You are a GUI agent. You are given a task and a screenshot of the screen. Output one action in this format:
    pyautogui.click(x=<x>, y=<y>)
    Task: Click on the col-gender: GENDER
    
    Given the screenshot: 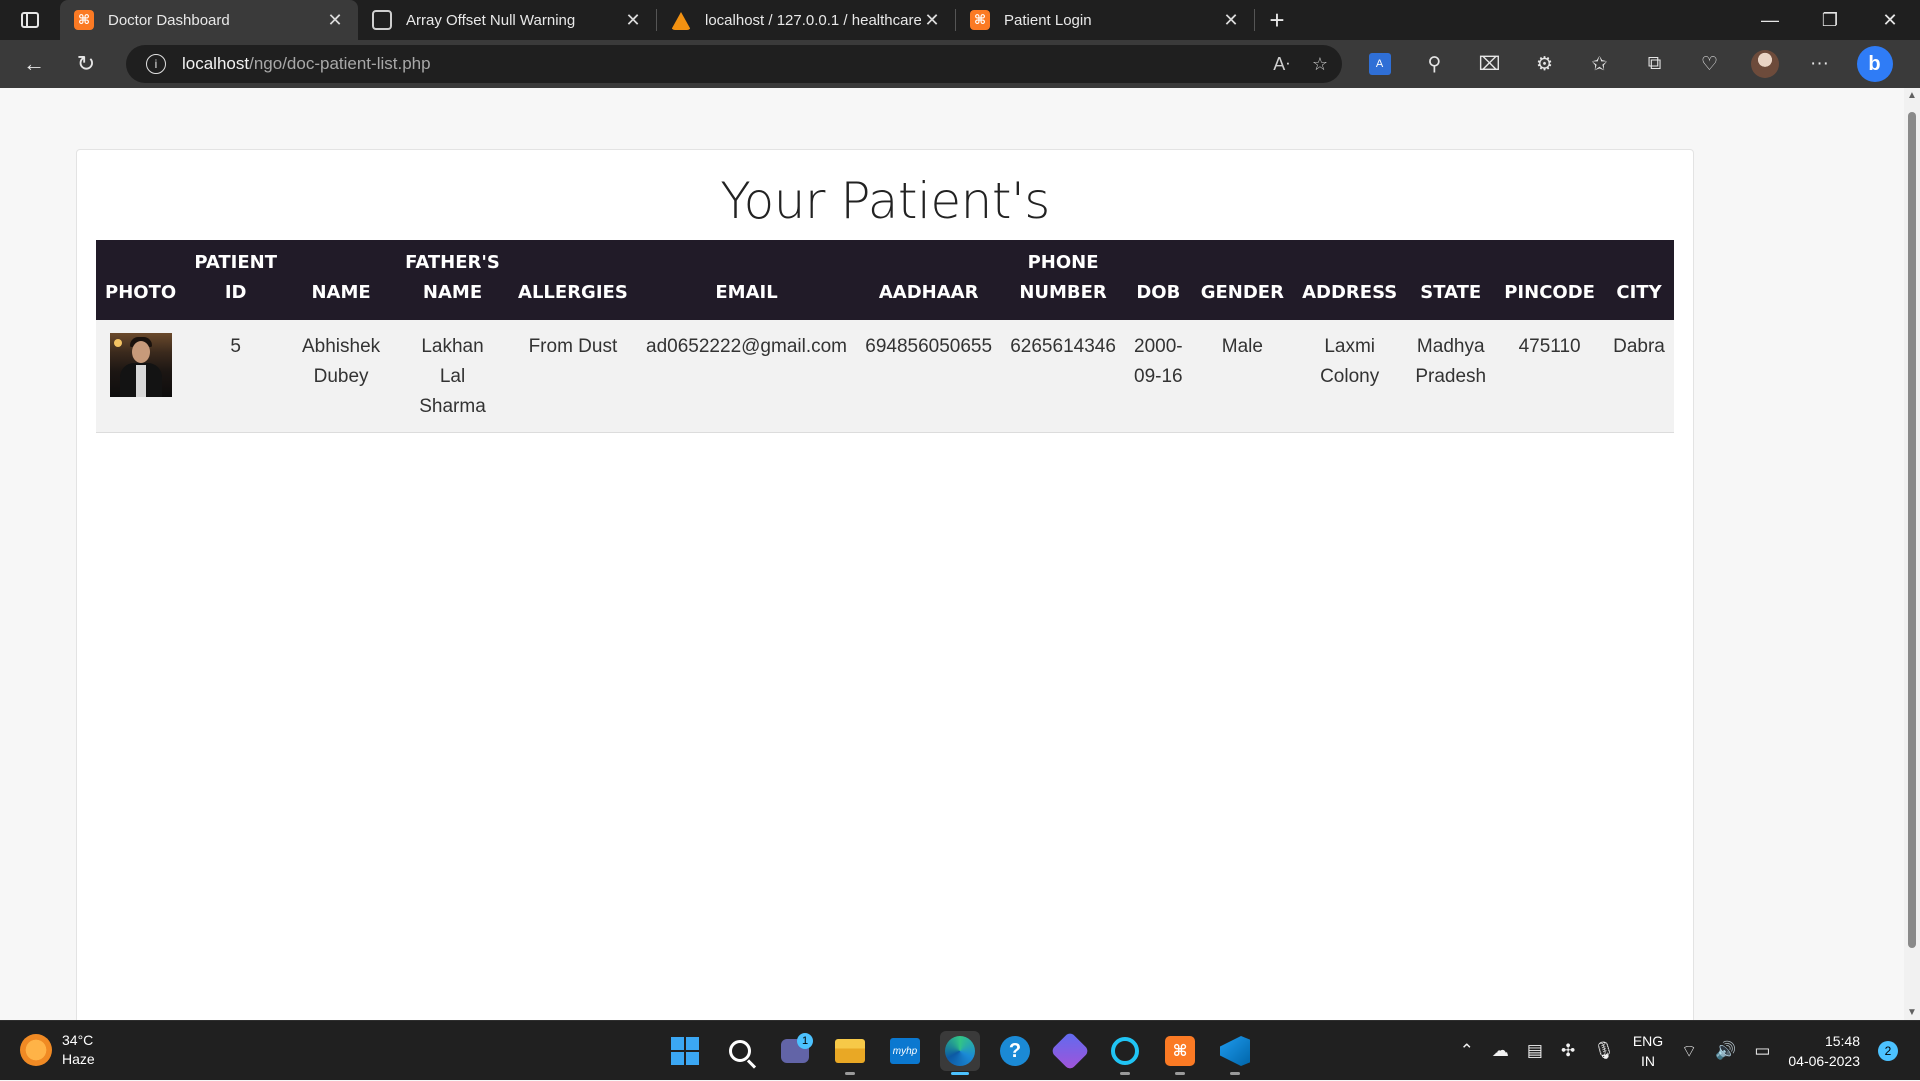 What is the action you would take?
    pyautogui.click(x=1242, y=280)
    